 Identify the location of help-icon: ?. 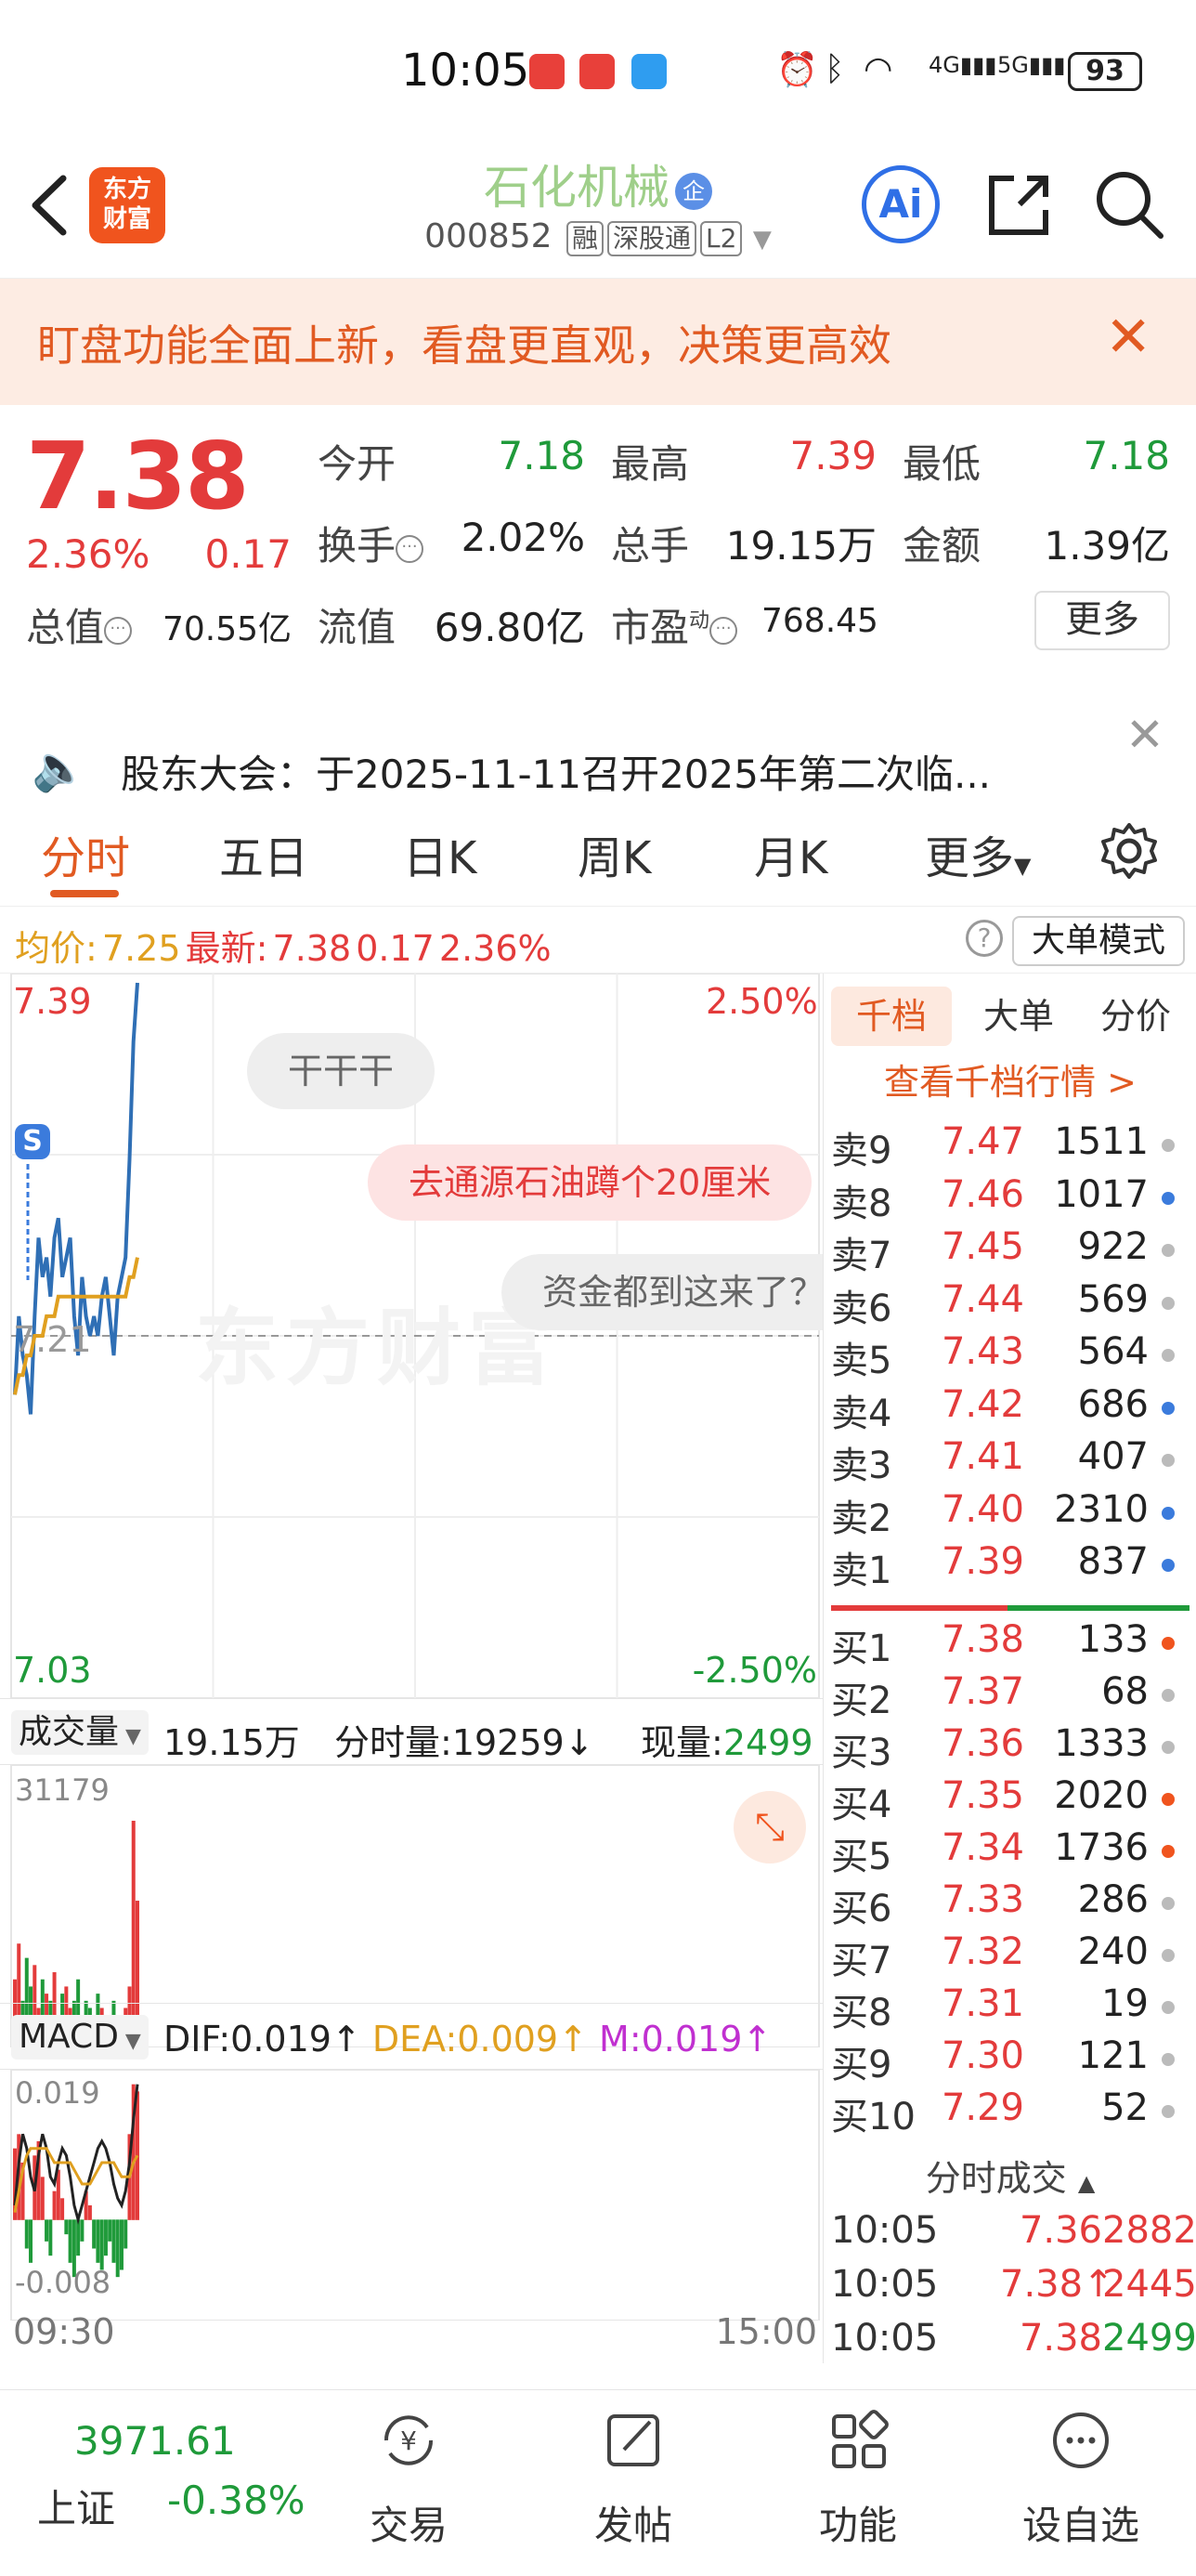
(985, 938).